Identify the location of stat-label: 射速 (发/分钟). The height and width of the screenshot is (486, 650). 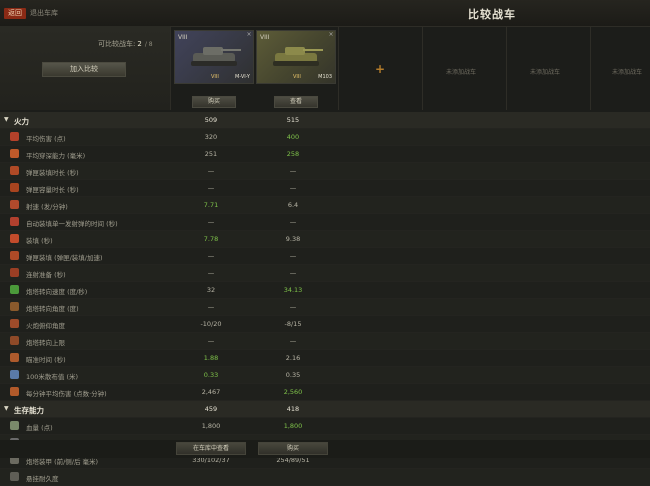
(47, 207).